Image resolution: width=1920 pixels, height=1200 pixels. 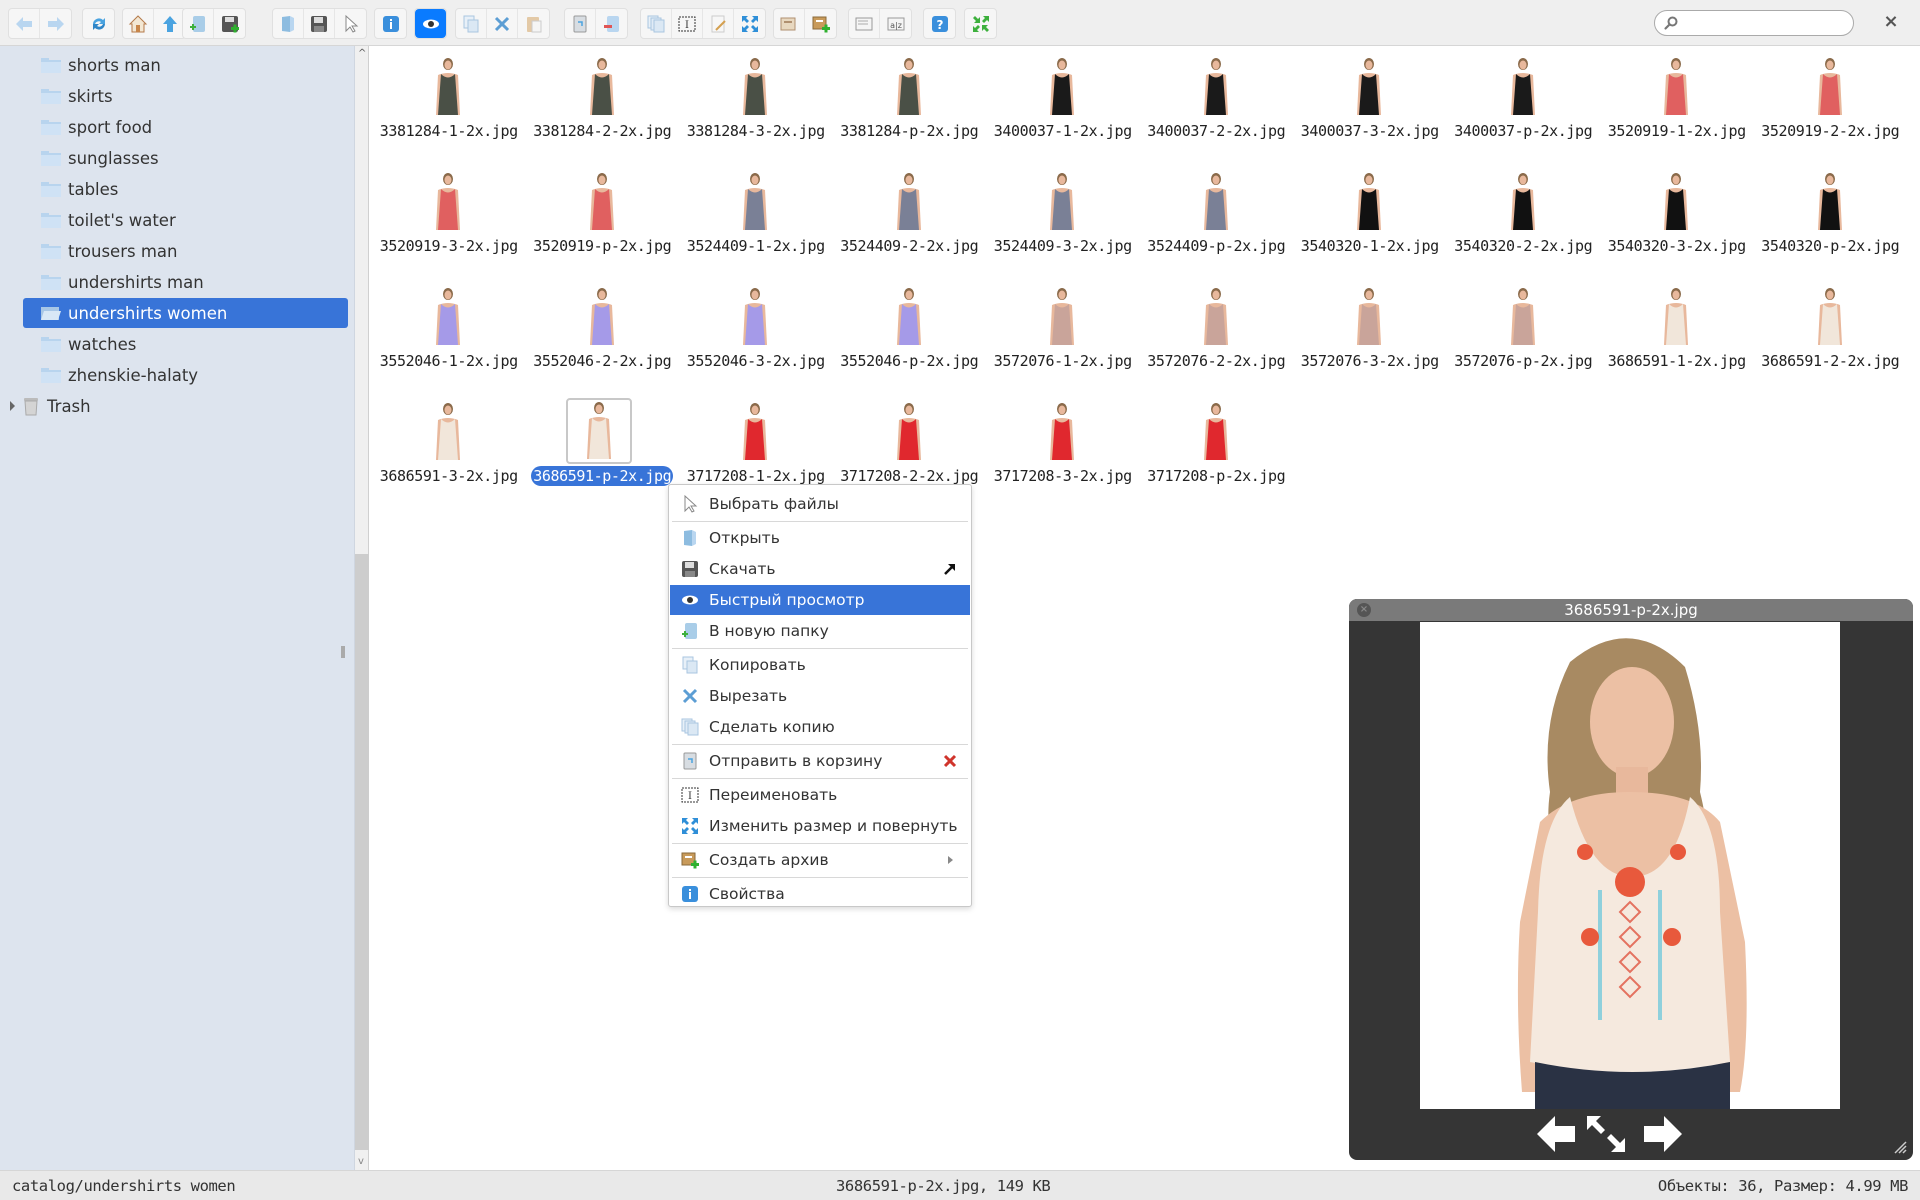 What do you see at coordinates (756, 106) in the screenshot?
I see `file-item: 3381284-3-2x.jpg` at bounding box center [756, 106].